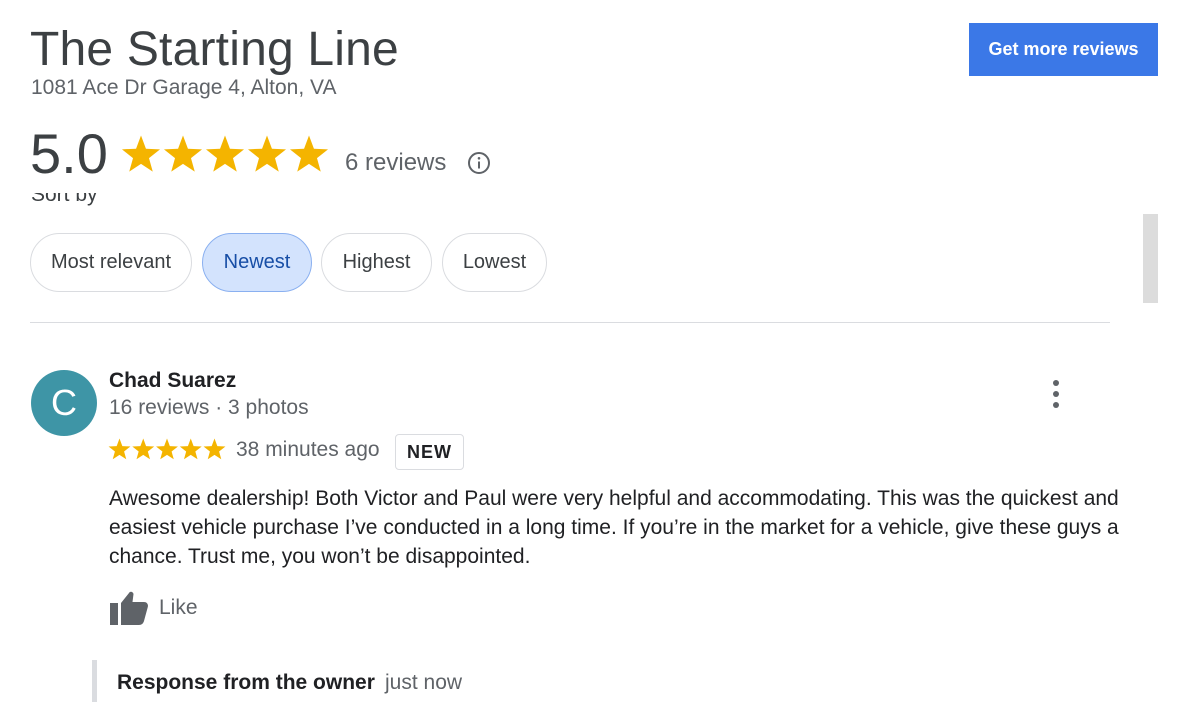  I want to click on rating-stars, so click(225, 153).